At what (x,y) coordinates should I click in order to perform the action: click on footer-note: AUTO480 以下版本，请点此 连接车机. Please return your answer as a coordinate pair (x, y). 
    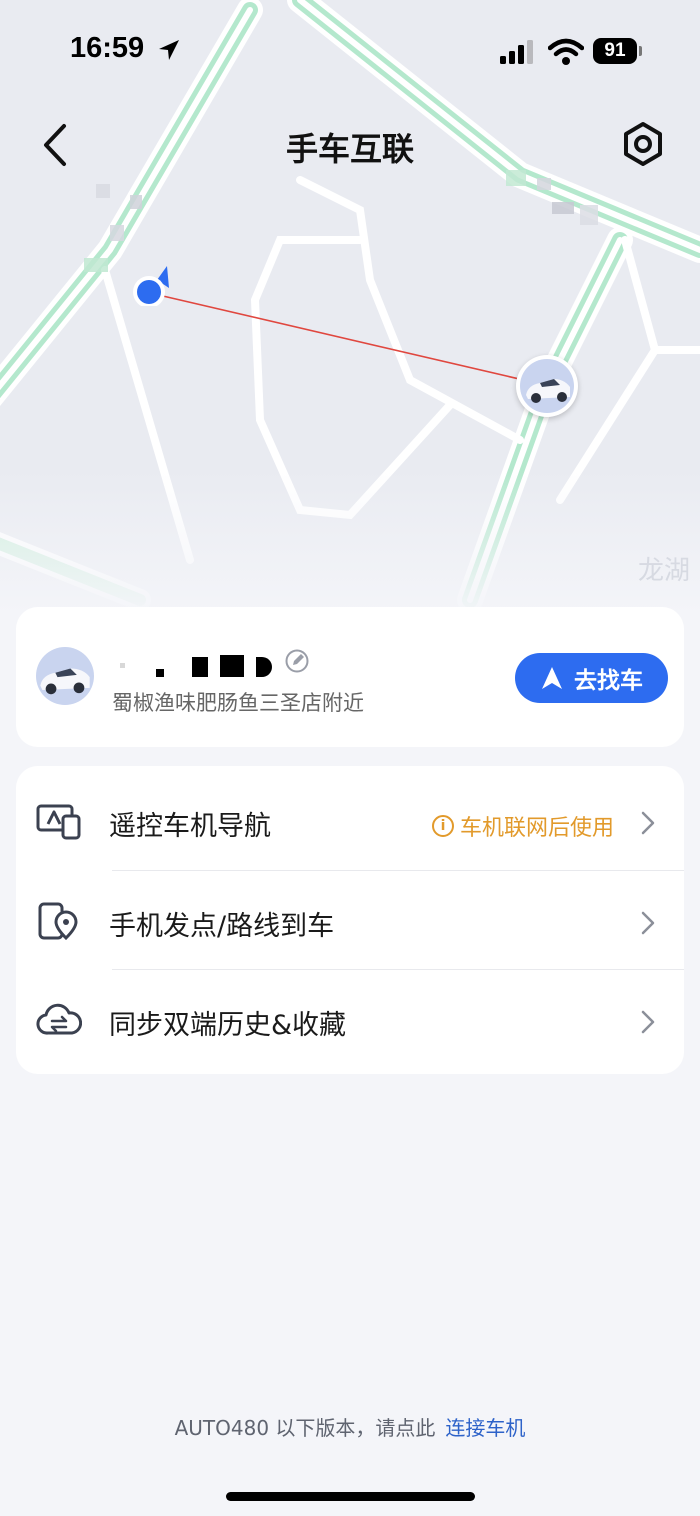
    Looking at the image, I should click on (350, 1426).